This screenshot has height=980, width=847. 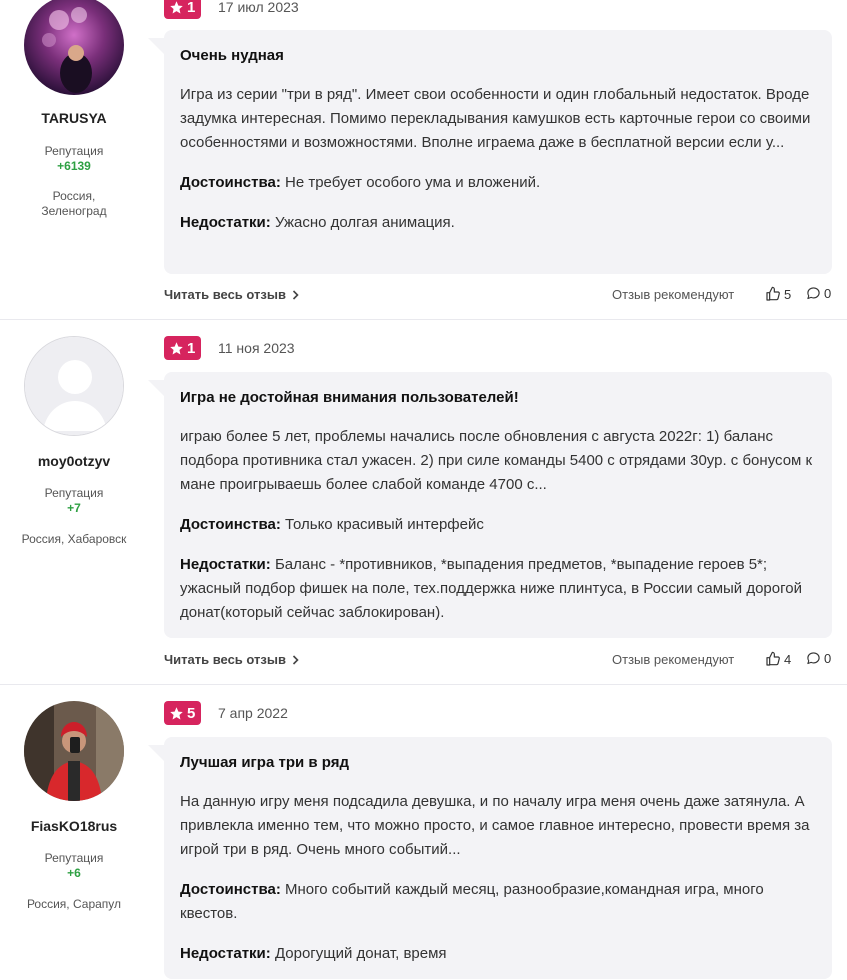 What do you see at coordinates (498, 525) in the screenshot?
I see `review-pros: Достоинства: Только красивый интерфейс` at bounding box center [498, 525].